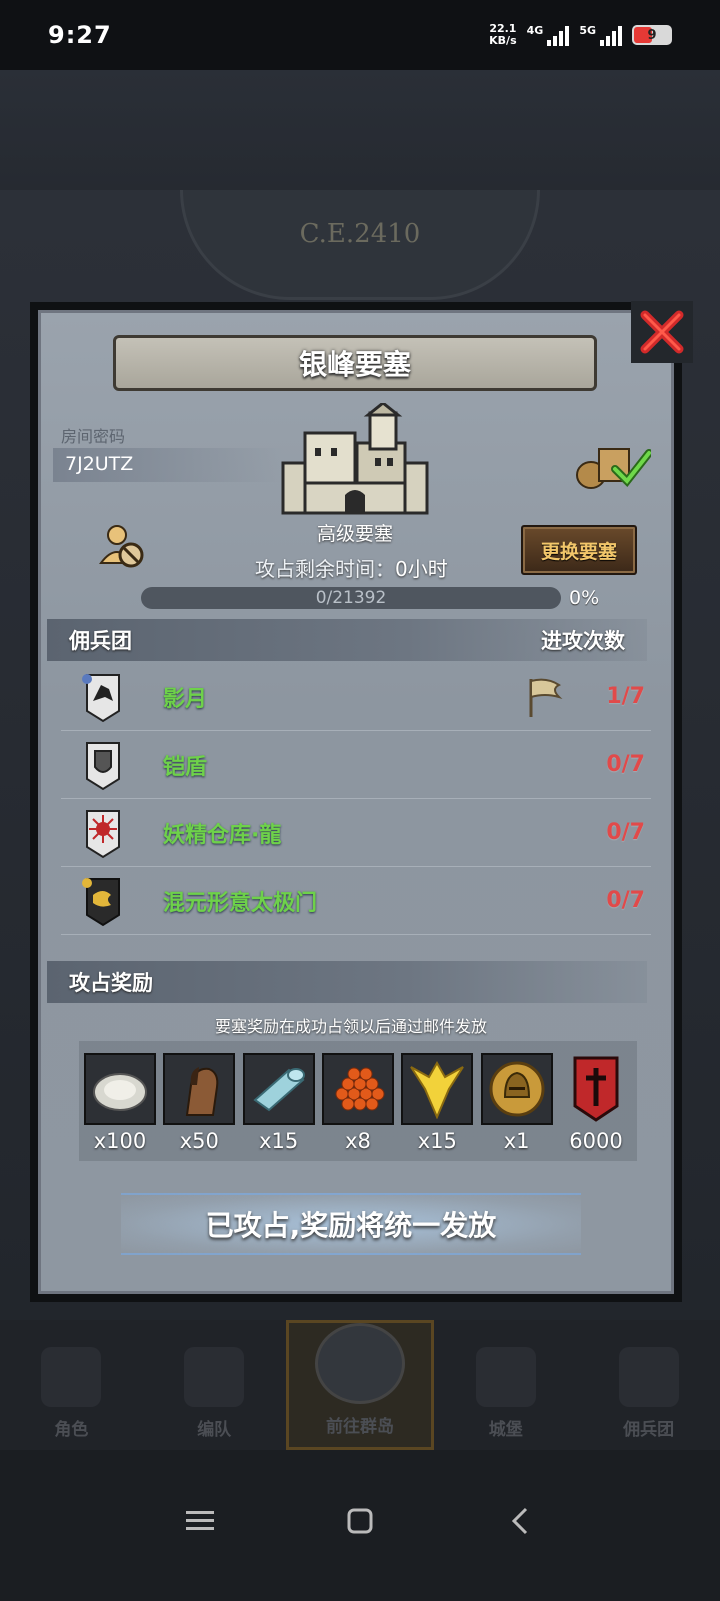 The image size is (720, 1601). I want to click on era-dial: C.E.2410, so click(360, 245).